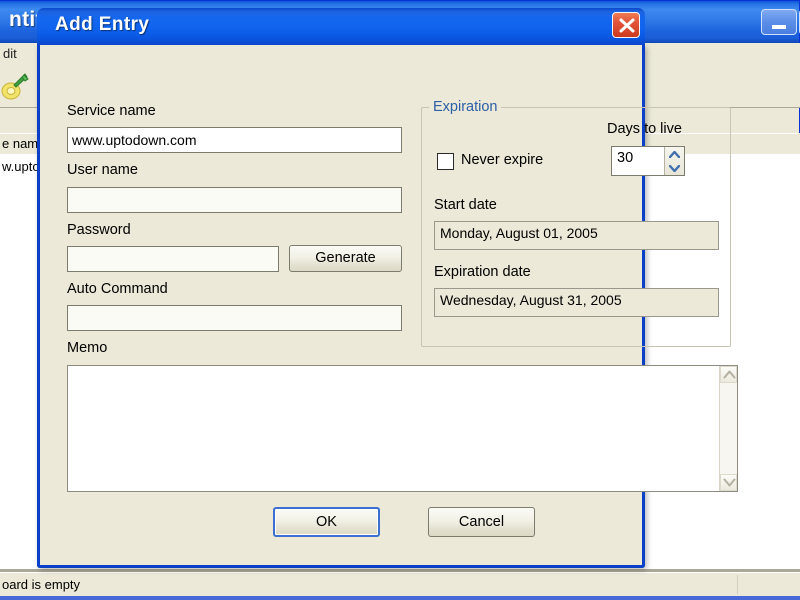 This screenshot has height=600, width=800. I want to click on stepper-up-button, so click(674, 154).